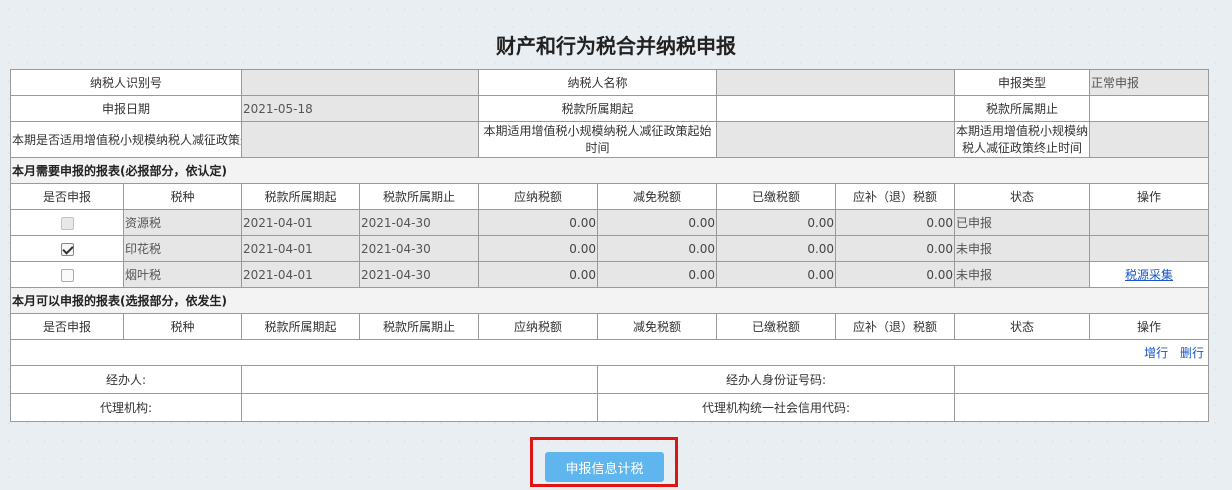 This screenshot has width=1232, height=490. What do you see at coordinates (836, 139) in the screenshot?
I see `policy-start-value` at bounding box center [836, 139].